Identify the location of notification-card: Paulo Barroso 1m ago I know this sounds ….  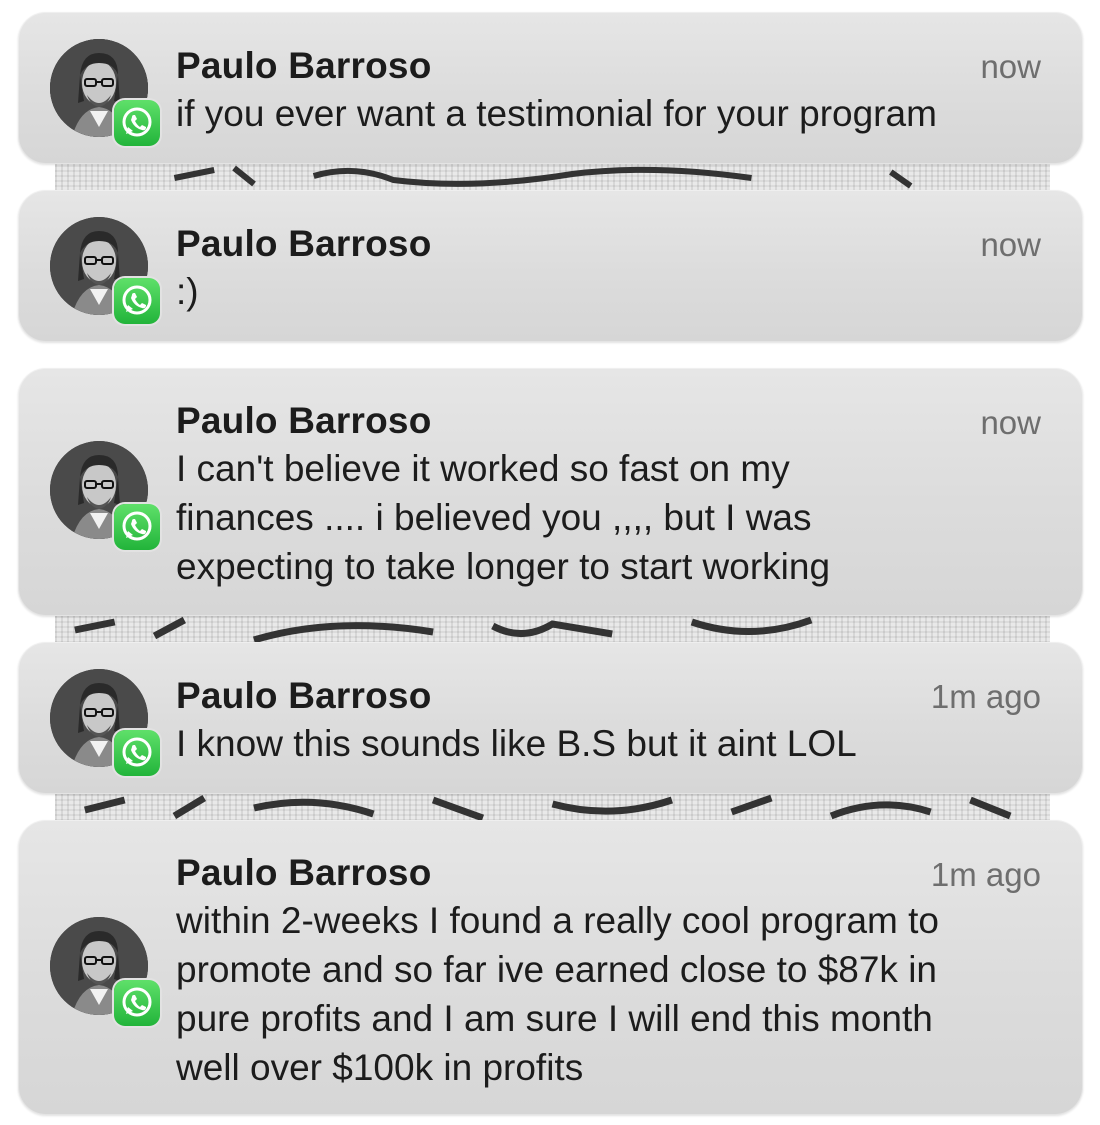
(550, 718).